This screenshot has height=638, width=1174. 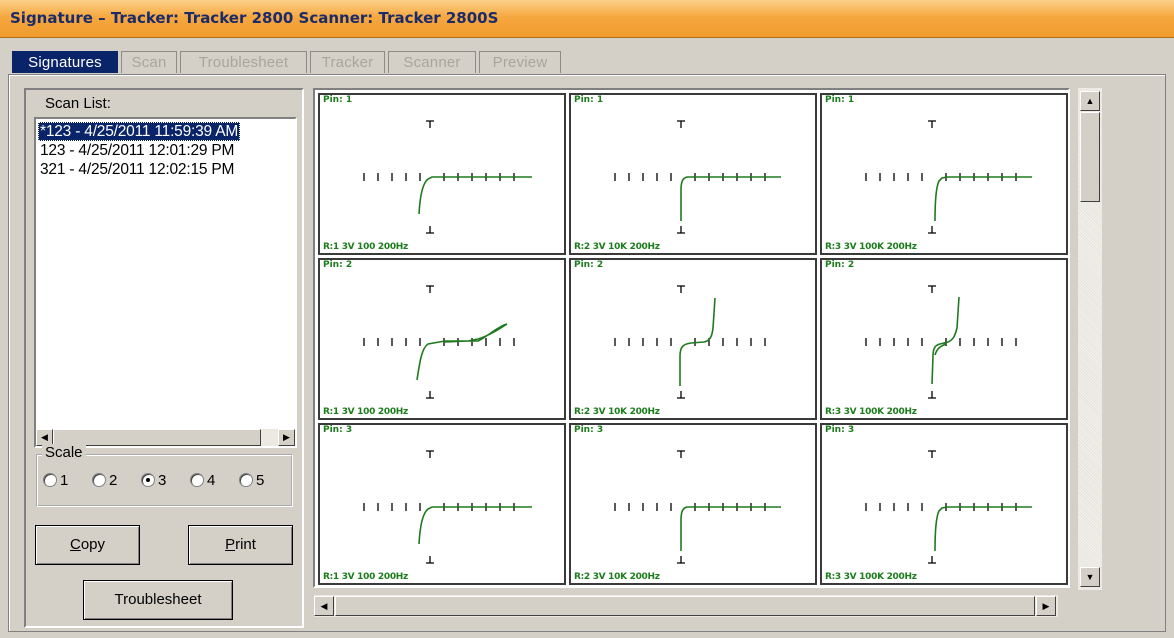 What do you see at coordinates (158, 600) in the screenshot?
I see `troublesheet-button: Troublesheet` at bounding box center [158, 600].